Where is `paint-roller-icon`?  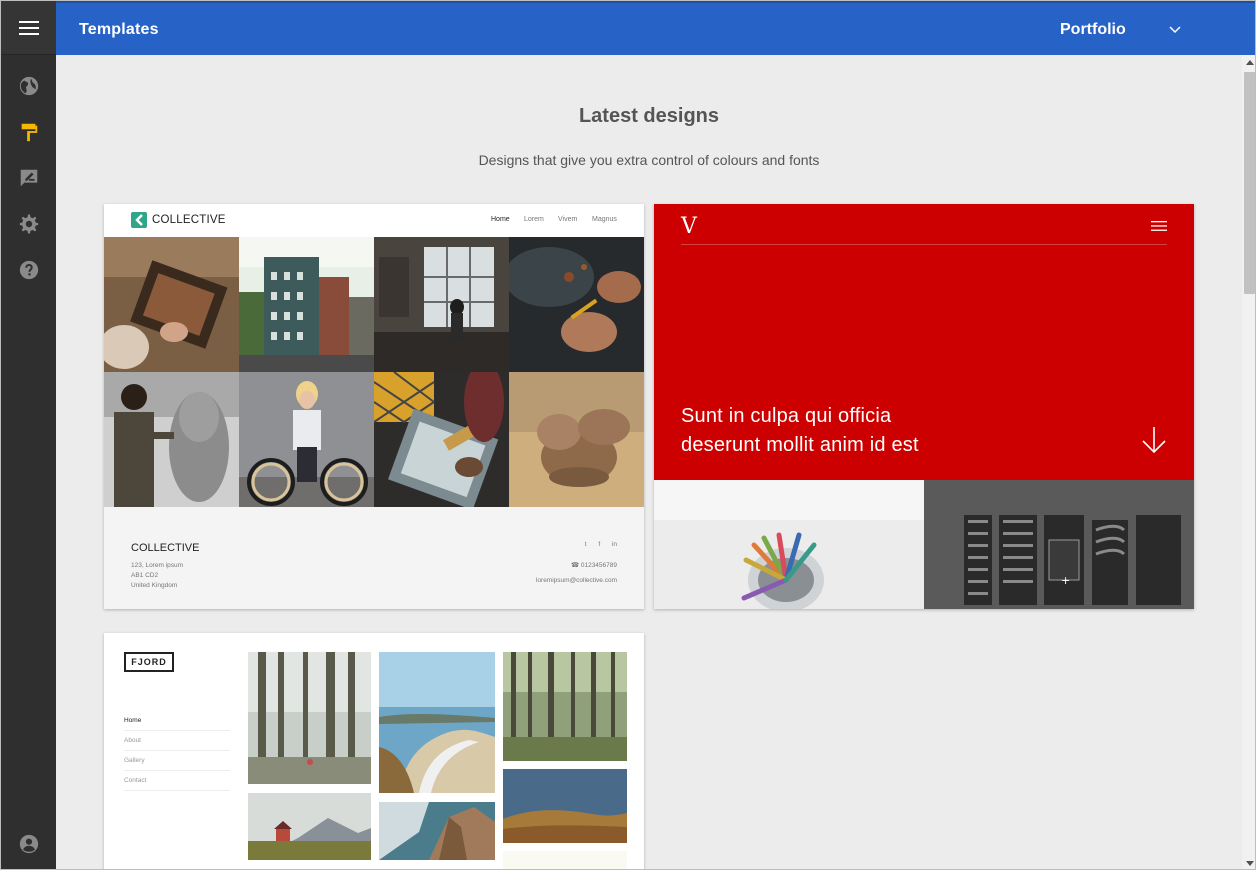
paint-roller-icon is located at coordinates (29, 132).